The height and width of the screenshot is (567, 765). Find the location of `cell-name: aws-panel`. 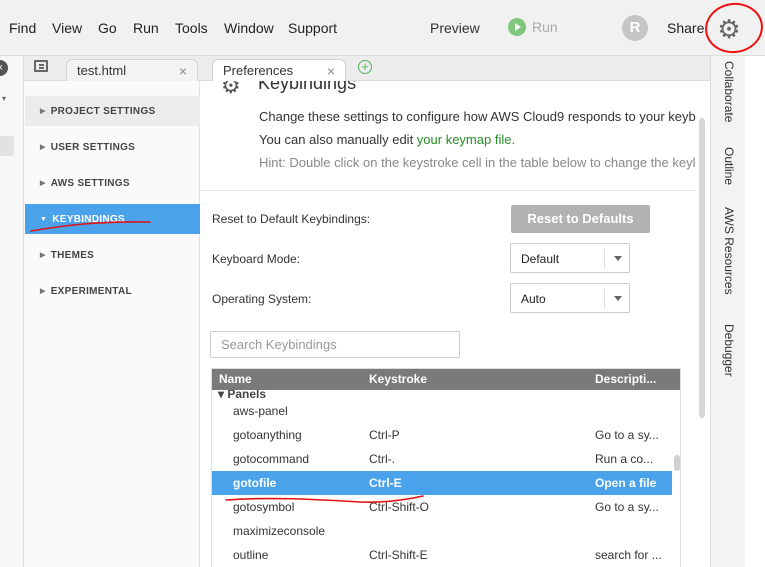

cell-name: aws-panel is located at coordinates (260, 411).